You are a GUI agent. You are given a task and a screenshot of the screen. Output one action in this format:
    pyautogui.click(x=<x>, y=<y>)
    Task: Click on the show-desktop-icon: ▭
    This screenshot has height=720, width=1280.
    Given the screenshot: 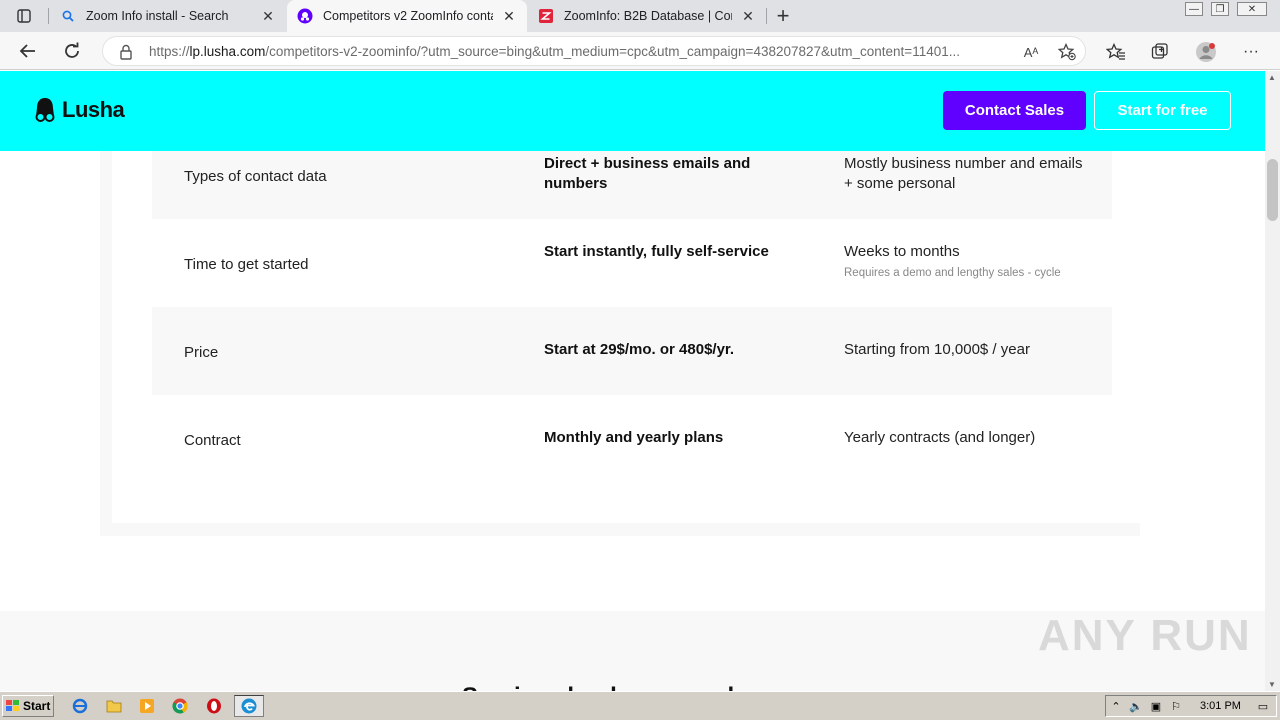 What is the action you would take?
    pyautogui.click(x=1263, y=706)
    